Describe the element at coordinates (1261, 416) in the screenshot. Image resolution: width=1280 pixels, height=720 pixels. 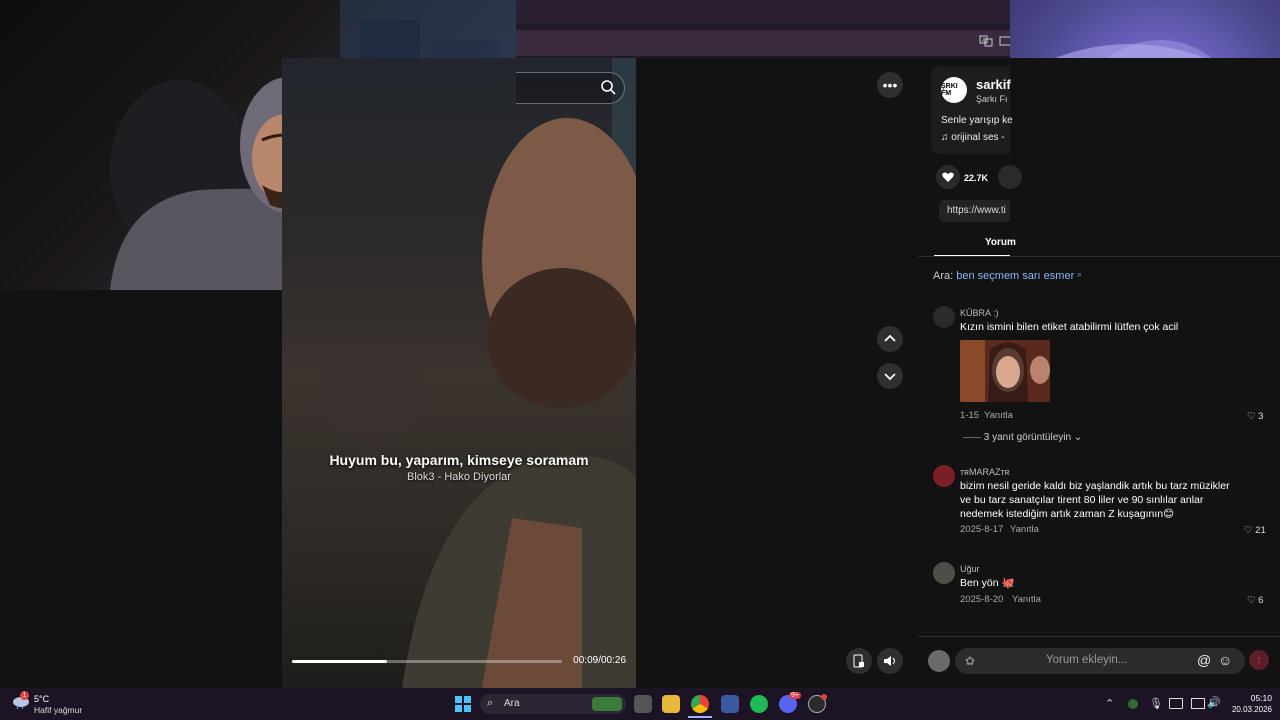
I see `comment-like-count: 3` at that location.